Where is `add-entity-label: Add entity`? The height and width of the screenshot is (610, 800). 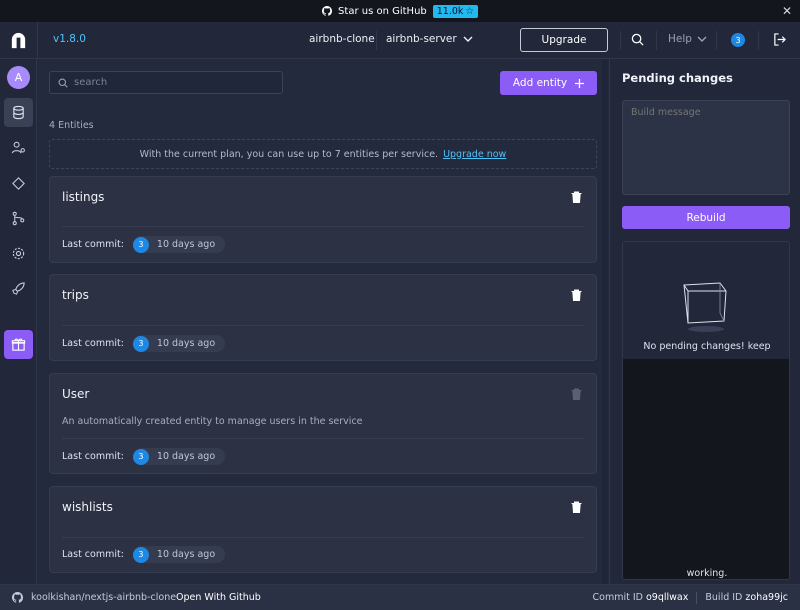
add-entity-label: Add entity is located at coordinates (540, 83).